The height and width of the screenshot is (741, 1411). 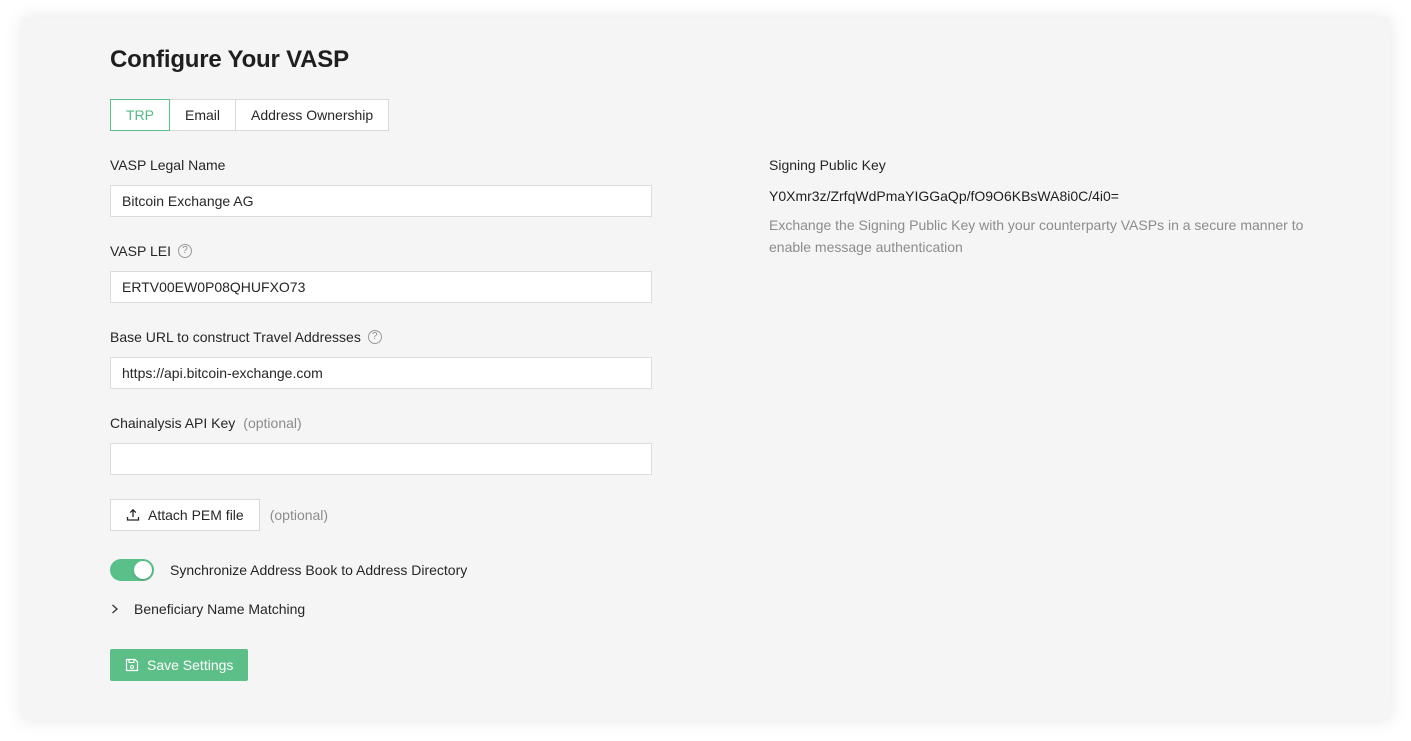 What do you see at coordinates (381, 373) in the screenshot?
I see `base-url-input` at bounding box center [381, 373].